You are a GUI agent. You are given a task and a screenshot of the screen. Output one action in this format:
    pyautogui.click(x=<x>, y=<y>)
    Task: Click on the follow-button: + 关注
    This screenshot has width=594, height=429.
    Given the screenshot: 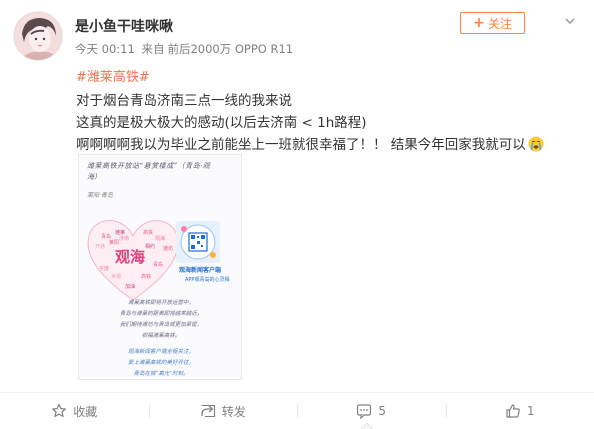 What is the action you would take?
    pyautogui.click(x=492, y=23)
    